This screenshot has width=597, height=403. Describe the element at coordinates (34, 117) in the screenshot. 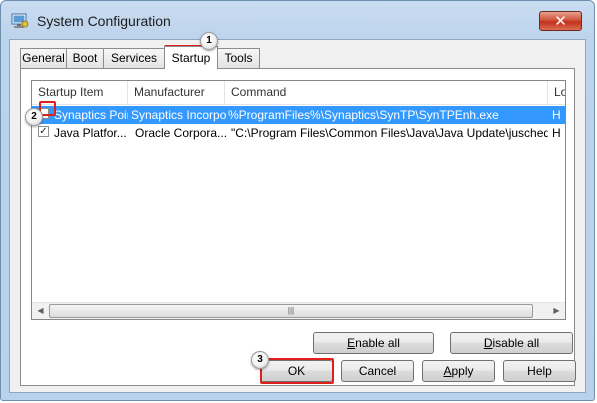

I see `step-marker-2: 2` at that location.